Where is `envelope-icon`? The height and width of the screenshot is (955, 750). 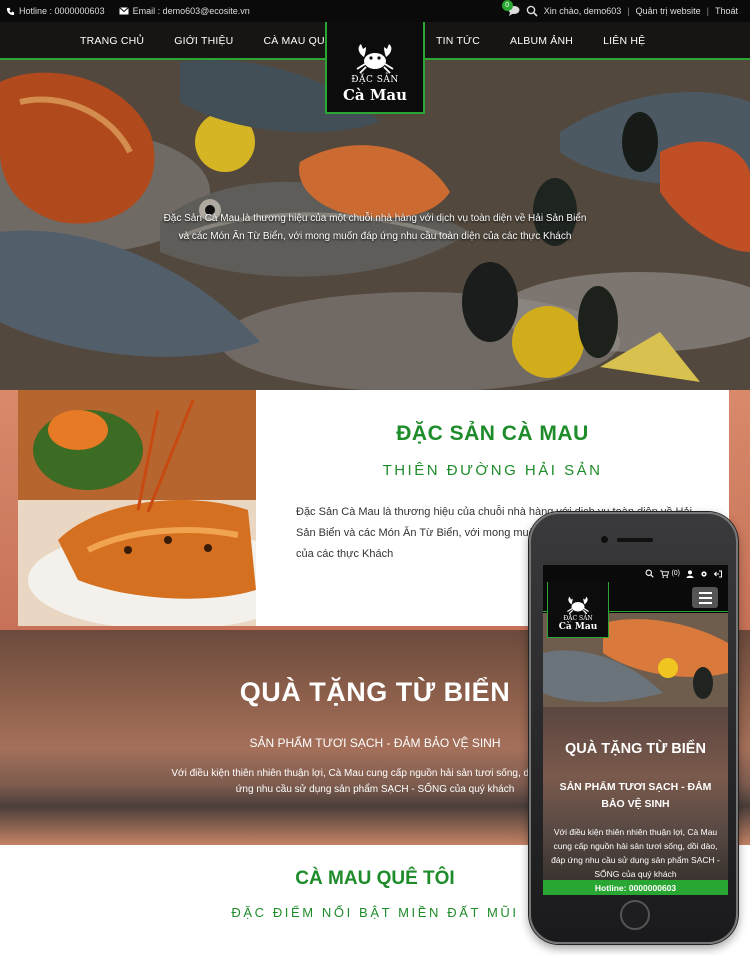
envelope-icon is located at coordinates (123, 11).